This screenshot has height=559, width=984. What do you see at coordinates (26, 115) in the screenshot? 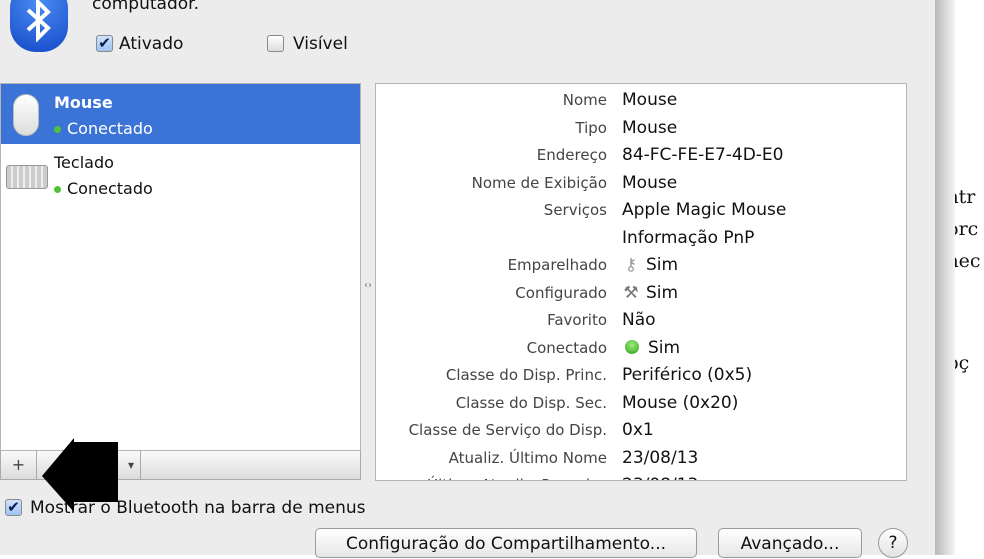
I see `mouse-icon` at bounding box center [26, 115].